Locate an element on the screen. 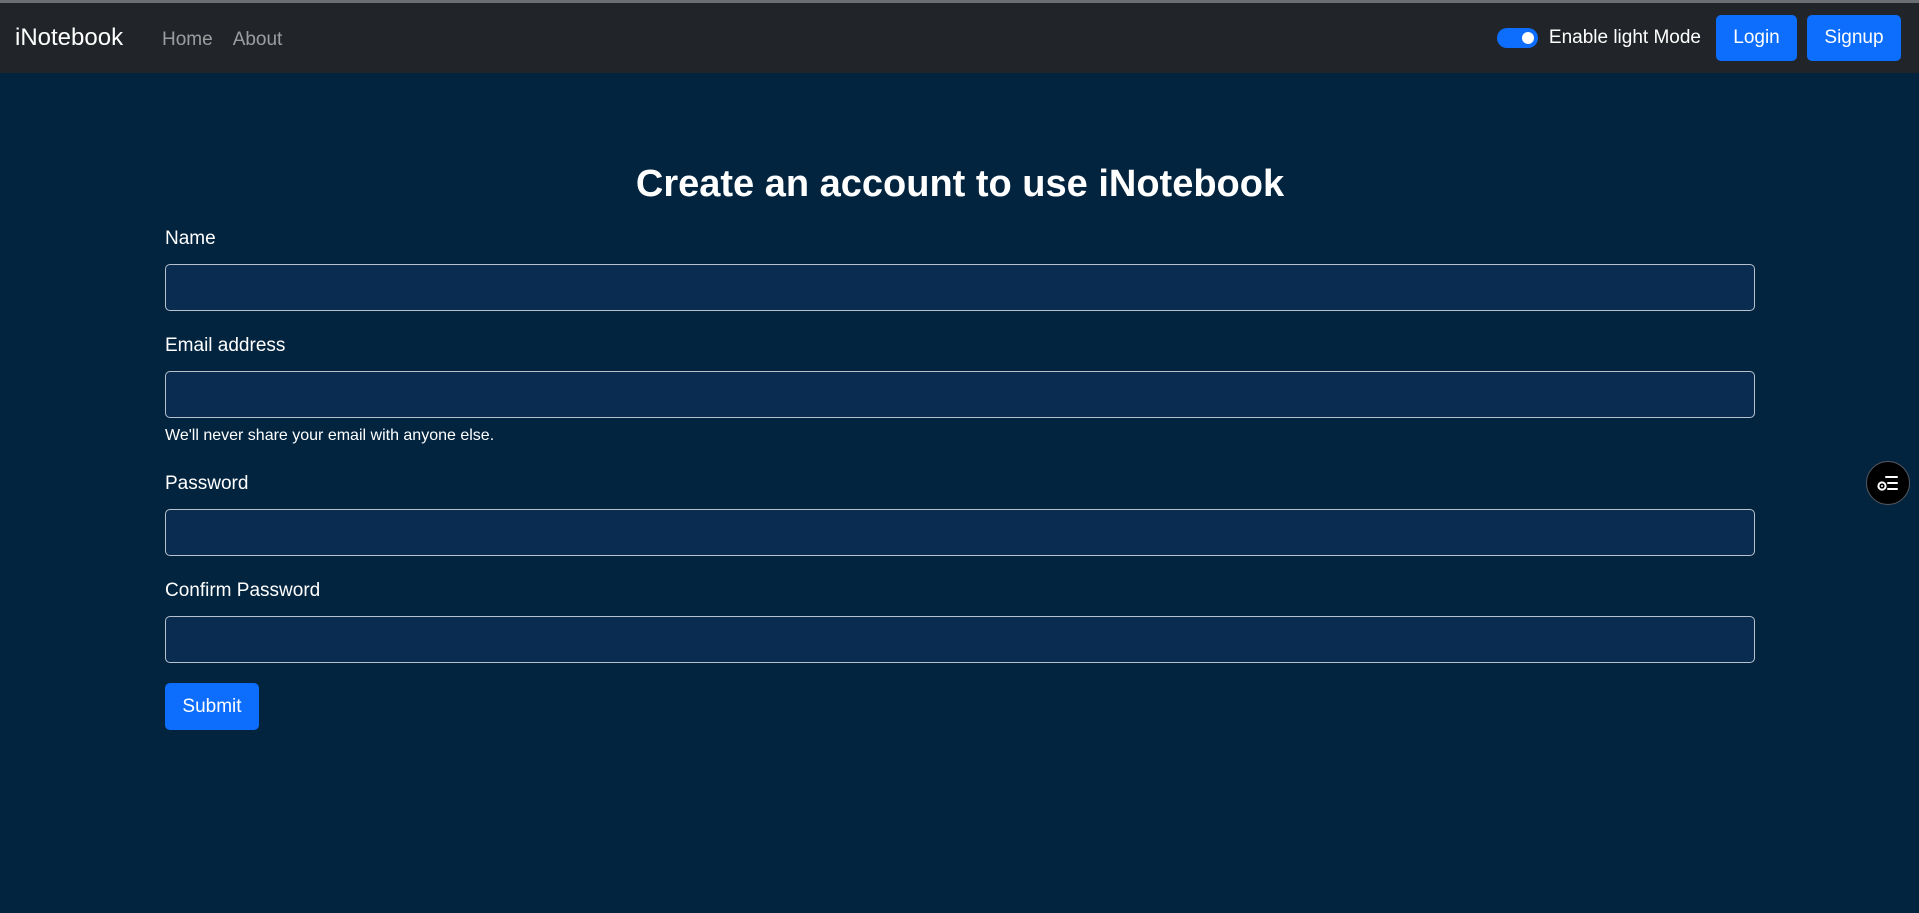 Image resolution: width=1919 pixels, height=913 pixels. floating-settings-button is located at coordinates (1888, 483).